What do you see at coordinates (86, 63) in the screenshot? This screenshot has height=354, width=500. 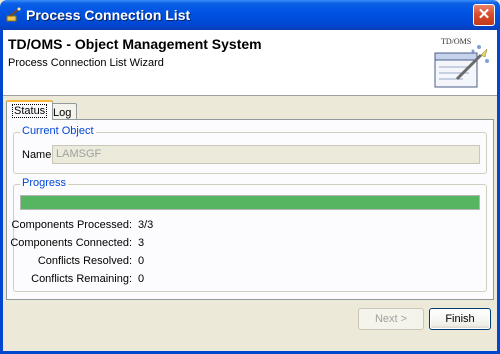 I see `header-subtitle: Process Connection List Wizard` at bounding box center [86, 63].